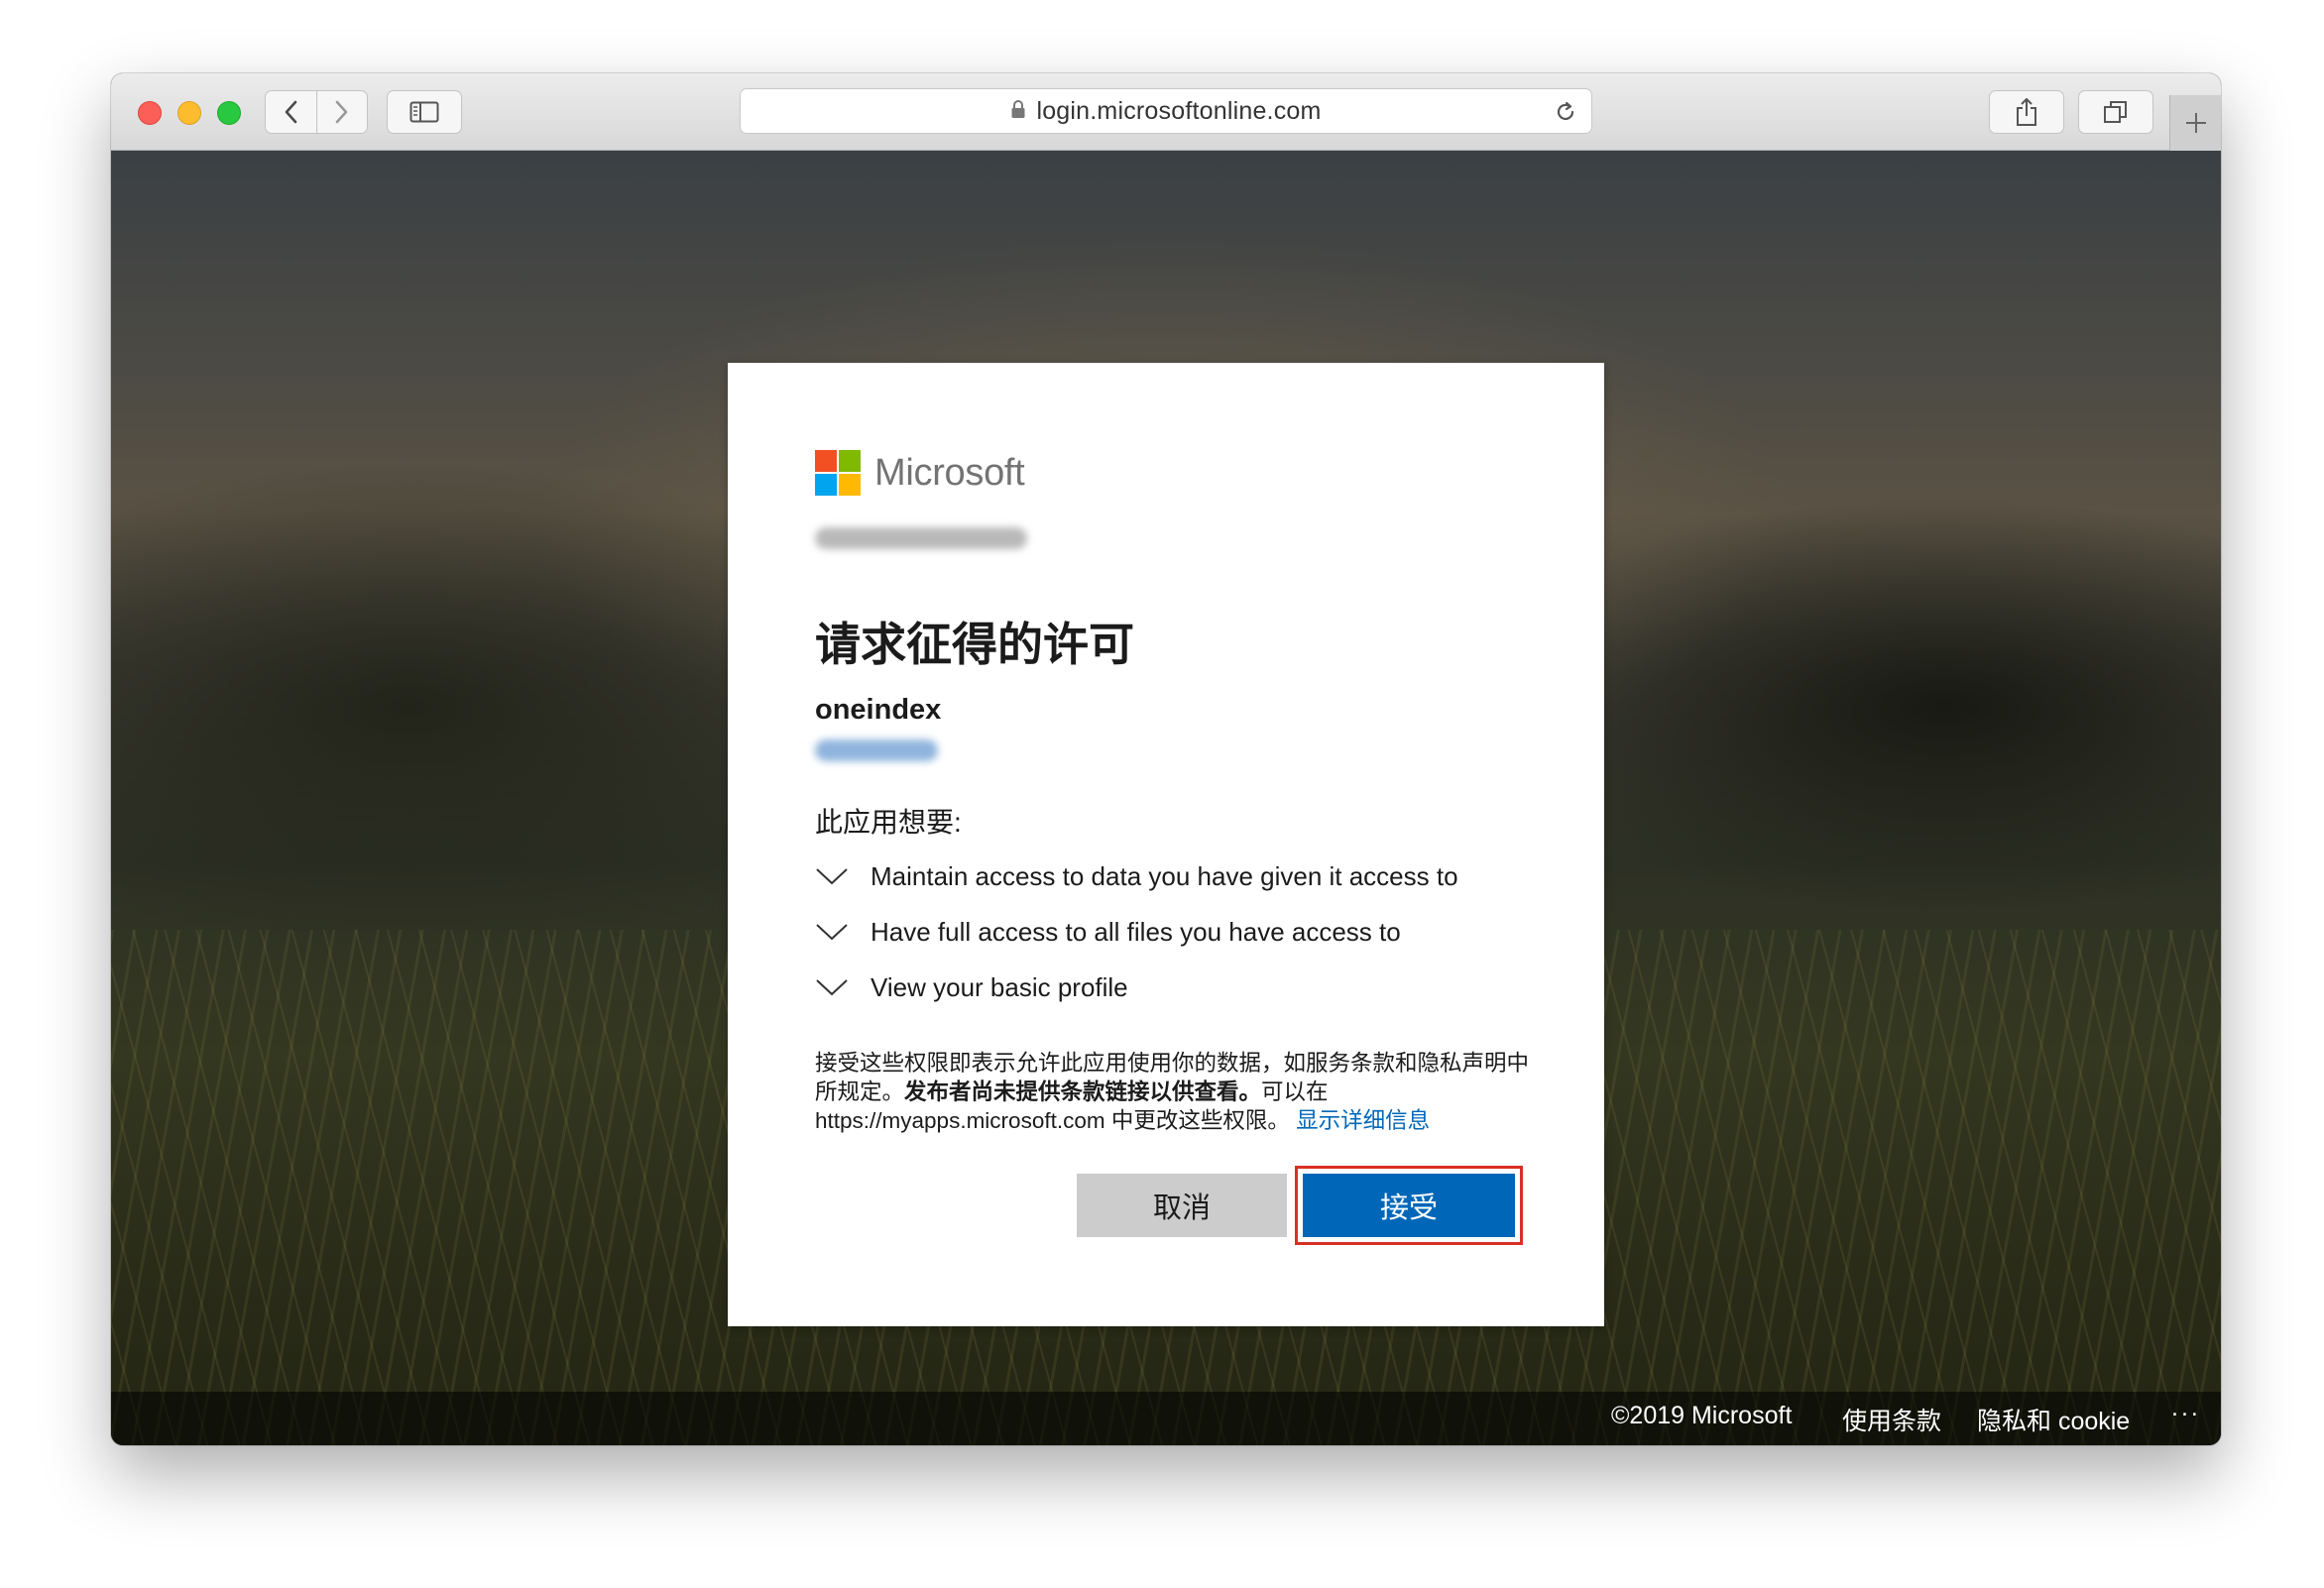 The width and height of the screenshot is (2324, 1588). I want to click on address-bar: login.microsoftonline.com, so click(1166, 111).